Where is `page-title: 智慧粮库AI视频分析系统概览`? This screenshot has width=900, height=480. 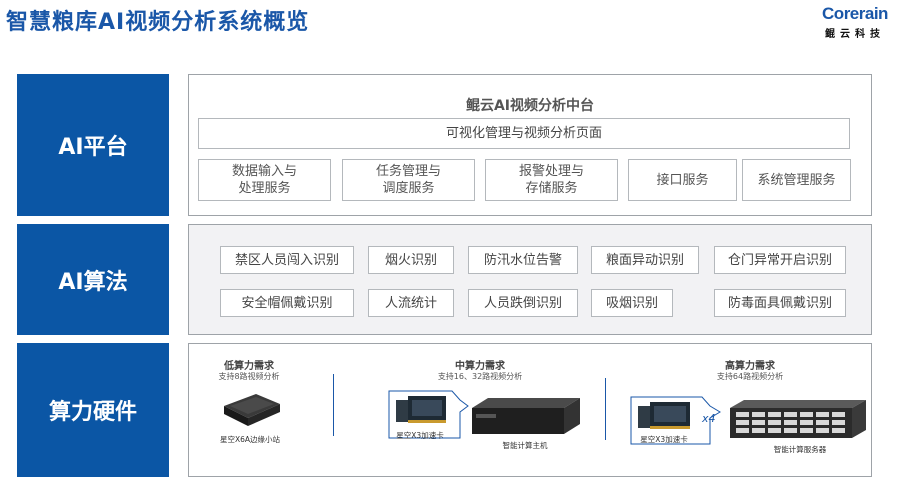
page-title: 智慧粮库AI视频分析系统概览 is located at coordinates (158, 22).